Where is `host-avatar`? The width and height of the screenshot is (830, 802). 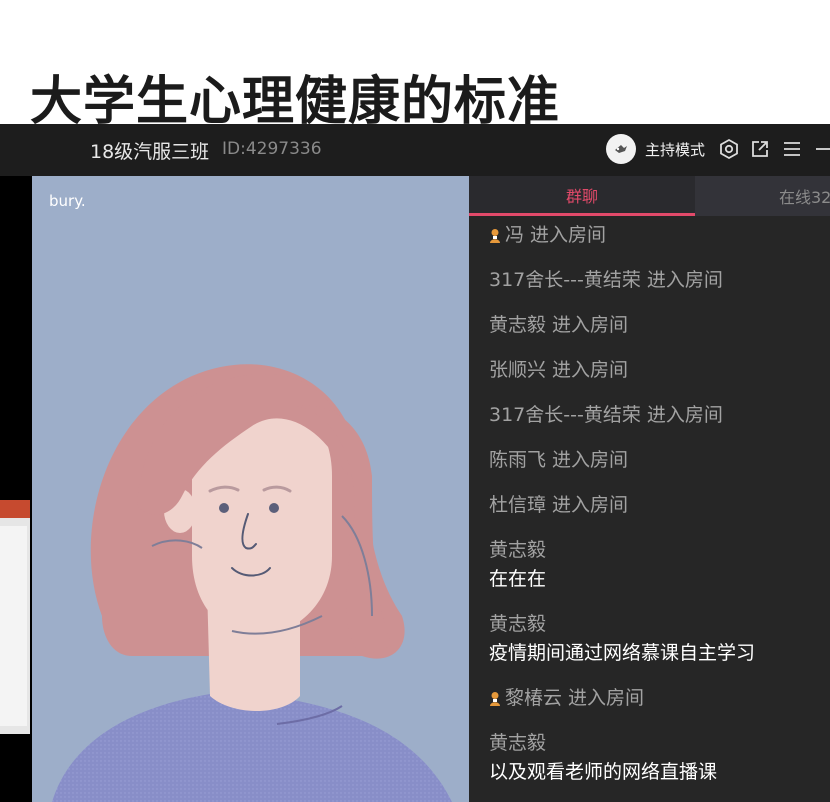
host-avatar is located at coordinates (621, 149).